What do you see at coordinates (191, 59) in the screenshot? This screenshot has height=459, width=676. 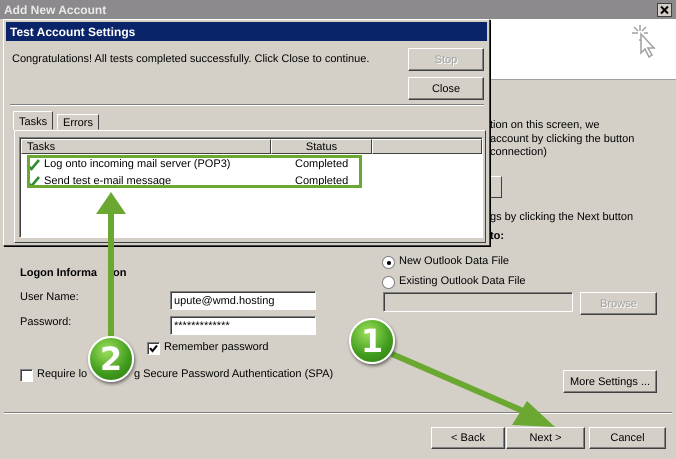 I see `dialog-message: Congratulations! All tests completed successfully. Click Close to continue.` at bounding box center [191, 59].